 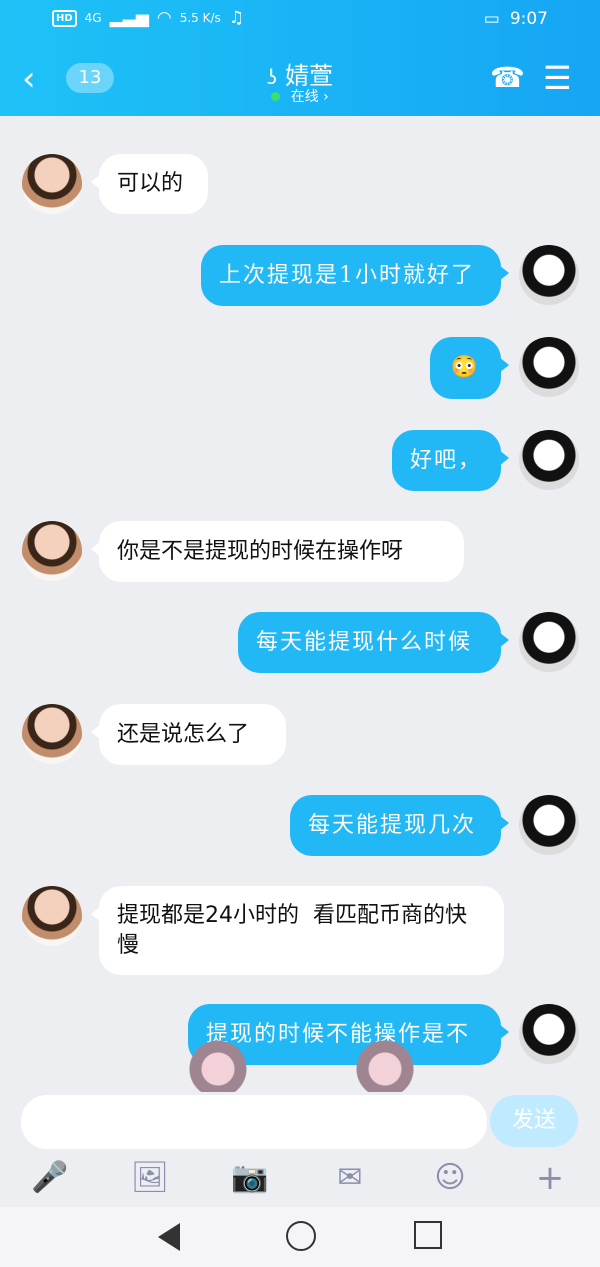 I want to click on home-nav-icon, so click(x=301, y=1236).